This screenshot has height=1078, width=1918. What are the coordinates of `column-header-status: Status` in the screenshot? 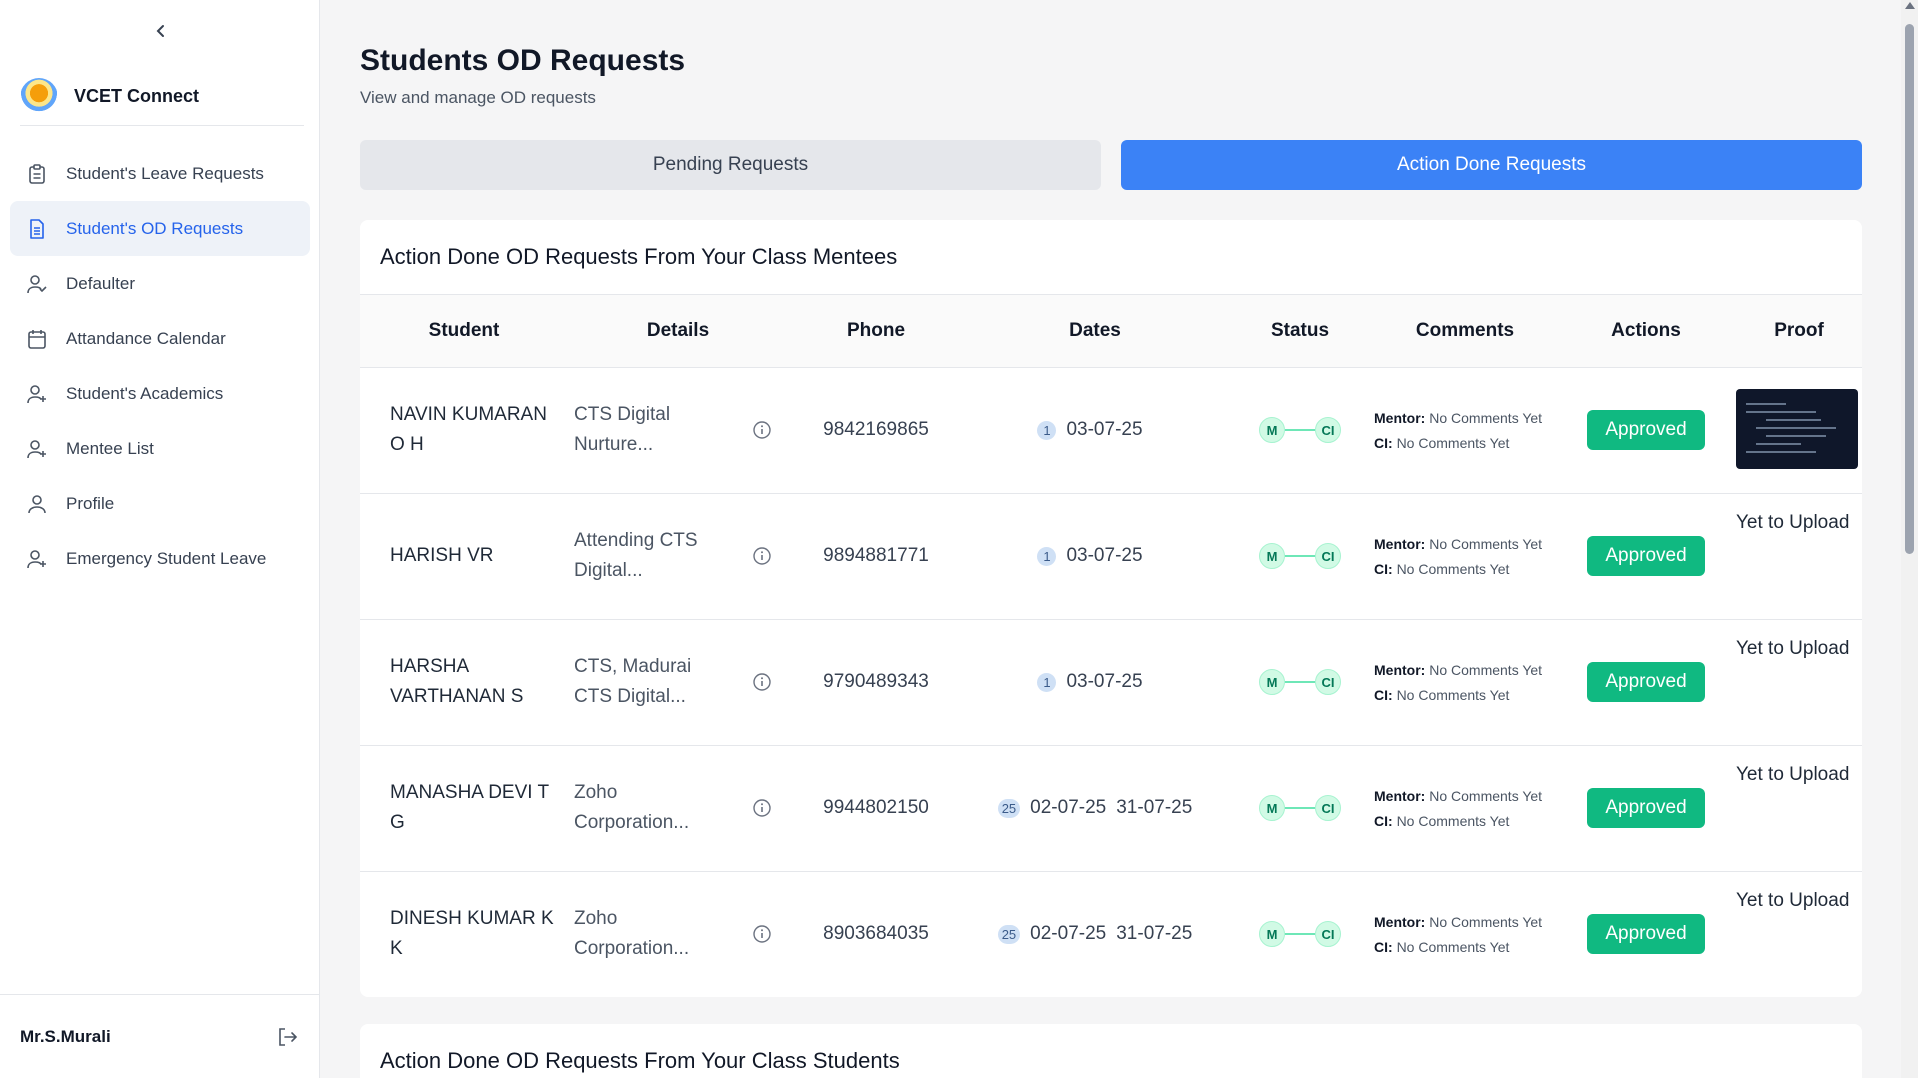 It's located at (1300, 330).